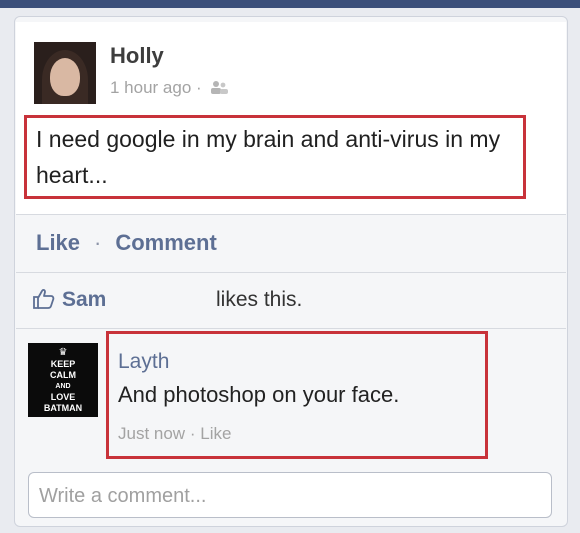 The image size is (580, 533). I want to click on likes-row: Sam likes this., so click(292, 301).